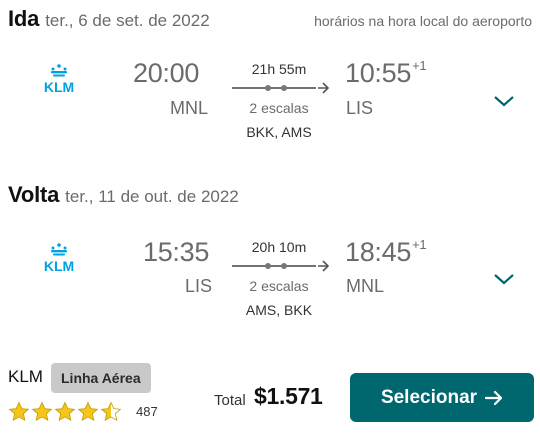  I want to click on return-expand-chevron-icon, so click(504, 279).